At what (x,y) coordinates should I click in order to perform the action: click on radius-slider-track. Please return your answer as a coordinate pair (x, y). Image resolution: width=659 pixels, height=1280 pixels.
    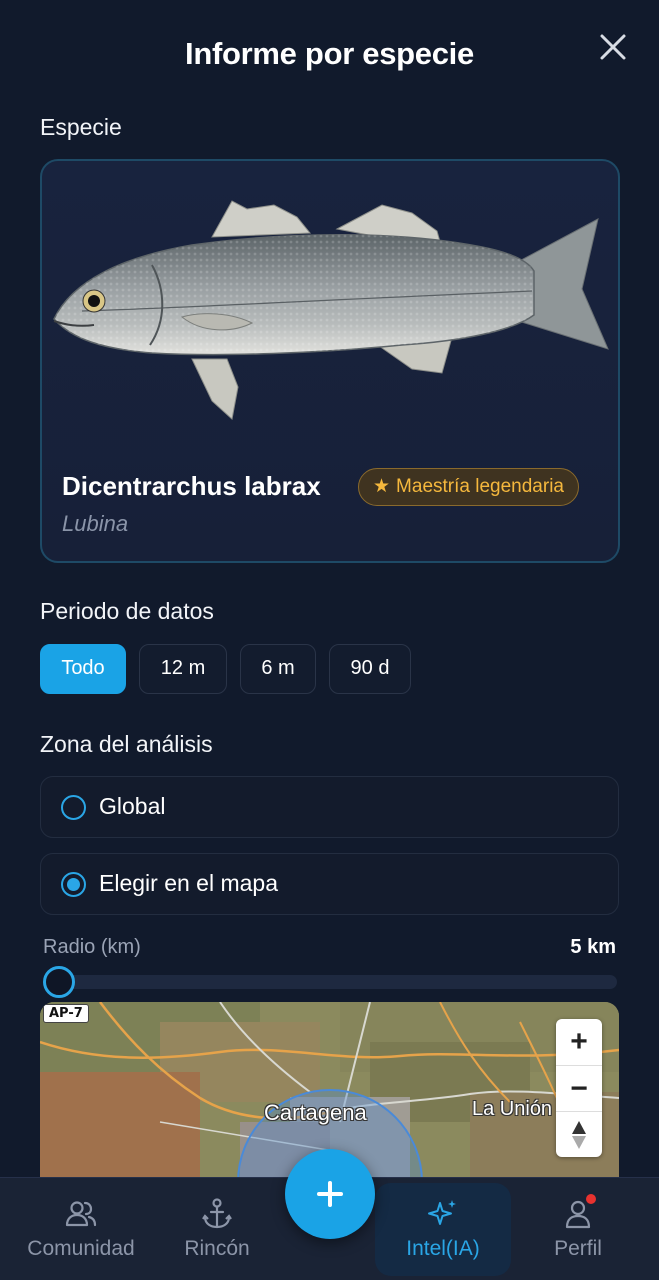
    Looking at the image, I should click on (330, 982).